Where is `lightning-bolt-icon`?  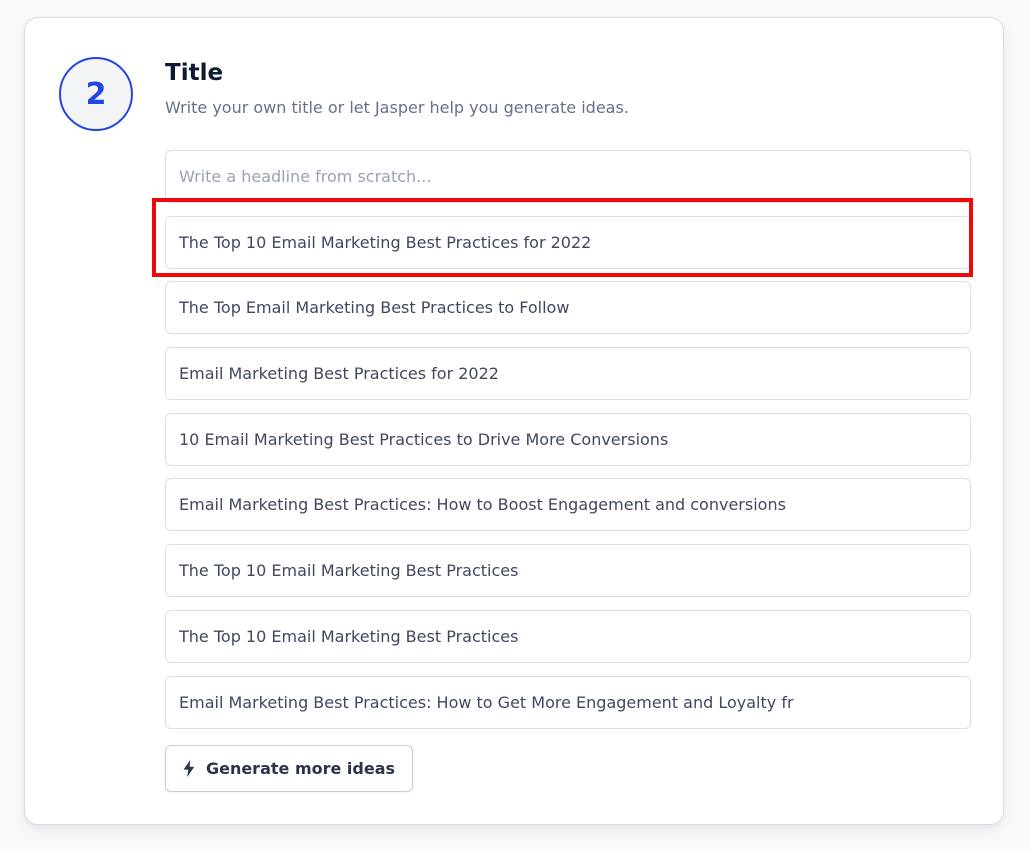 lightning-bolt-icon is located at coordinates (189, 768).